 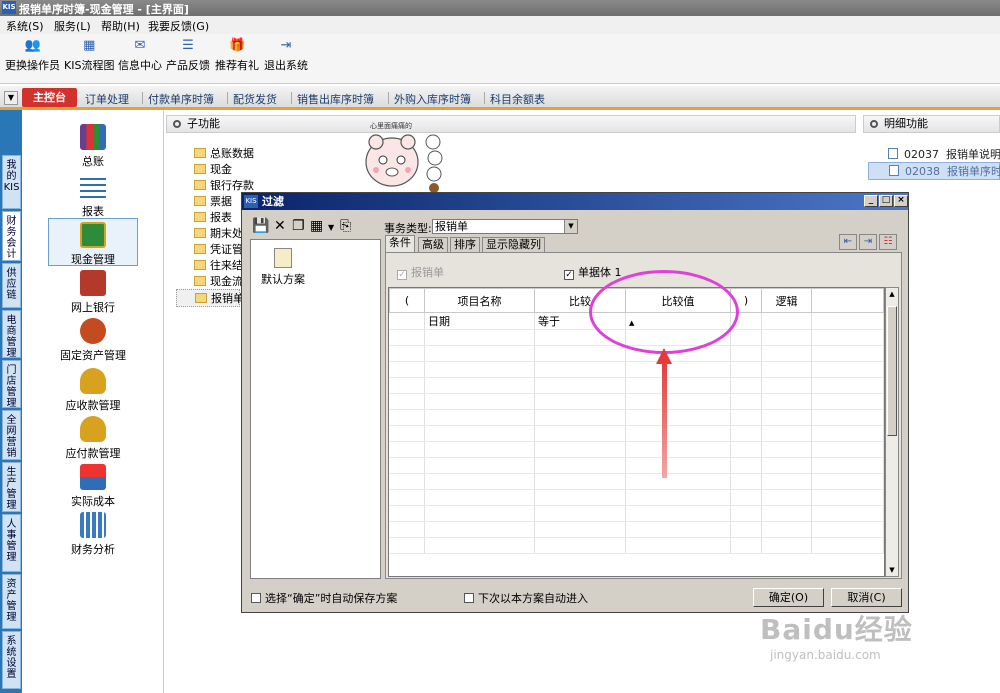 I want to click on nav-general-ledger: 总账, so click(x=93, y=146).